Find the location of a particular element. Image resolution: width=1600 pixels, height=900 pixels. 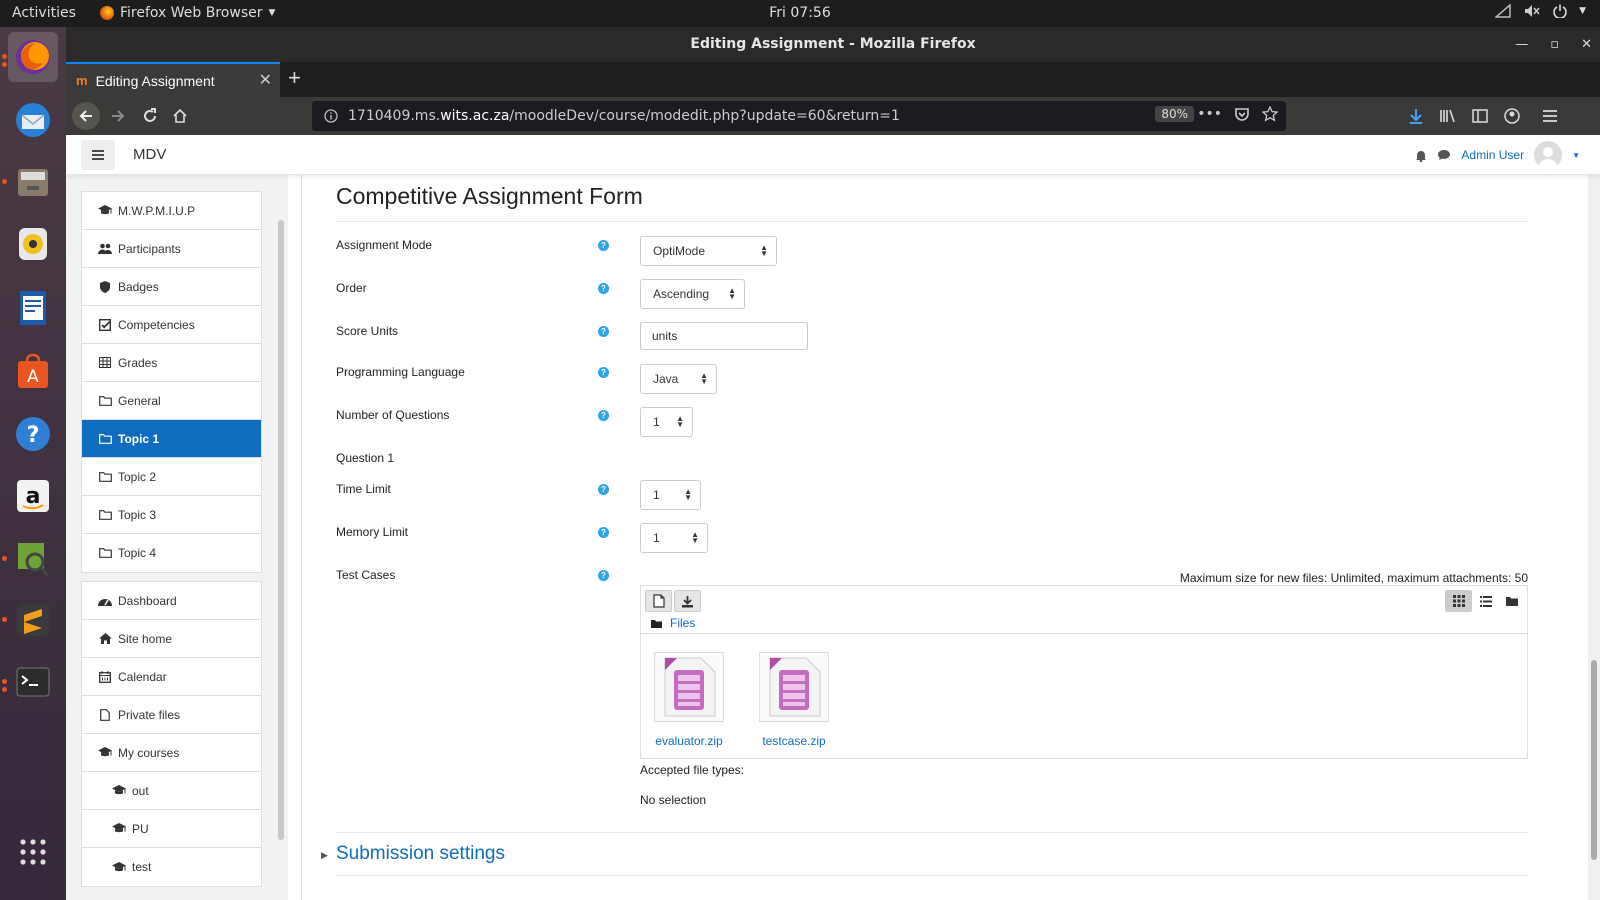

sidebar-item-private-files: Private files is located at coordinates (171, 715).